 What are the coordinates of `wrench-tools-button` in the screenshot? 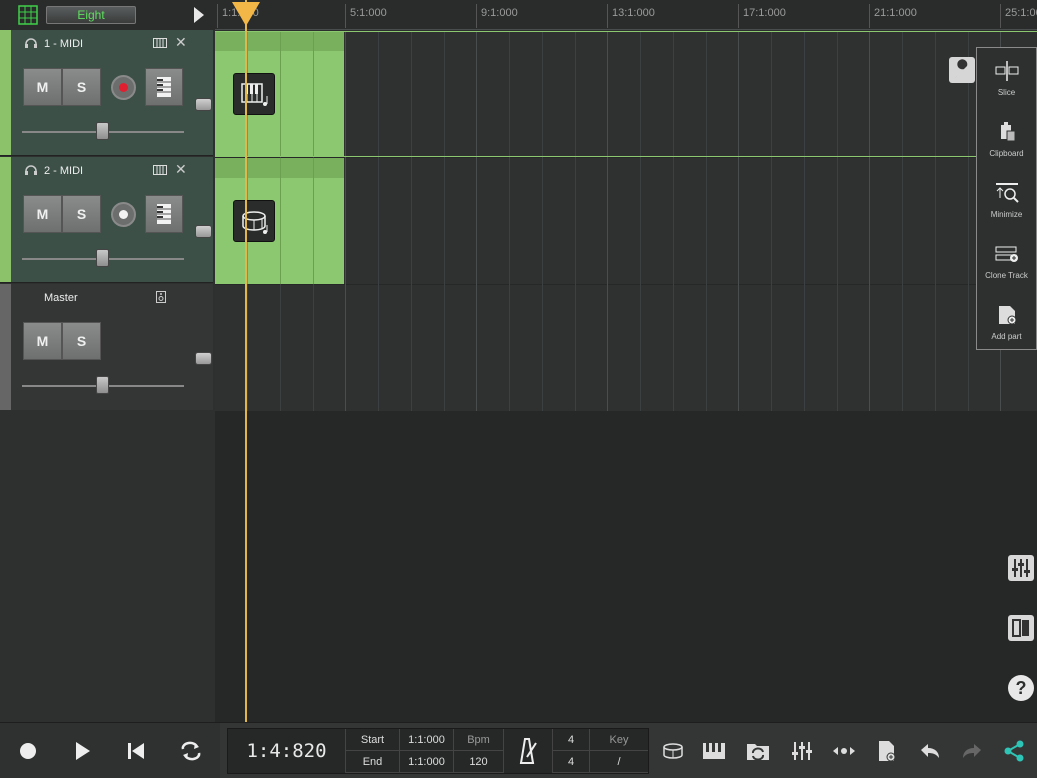 It's located at (962, 70).